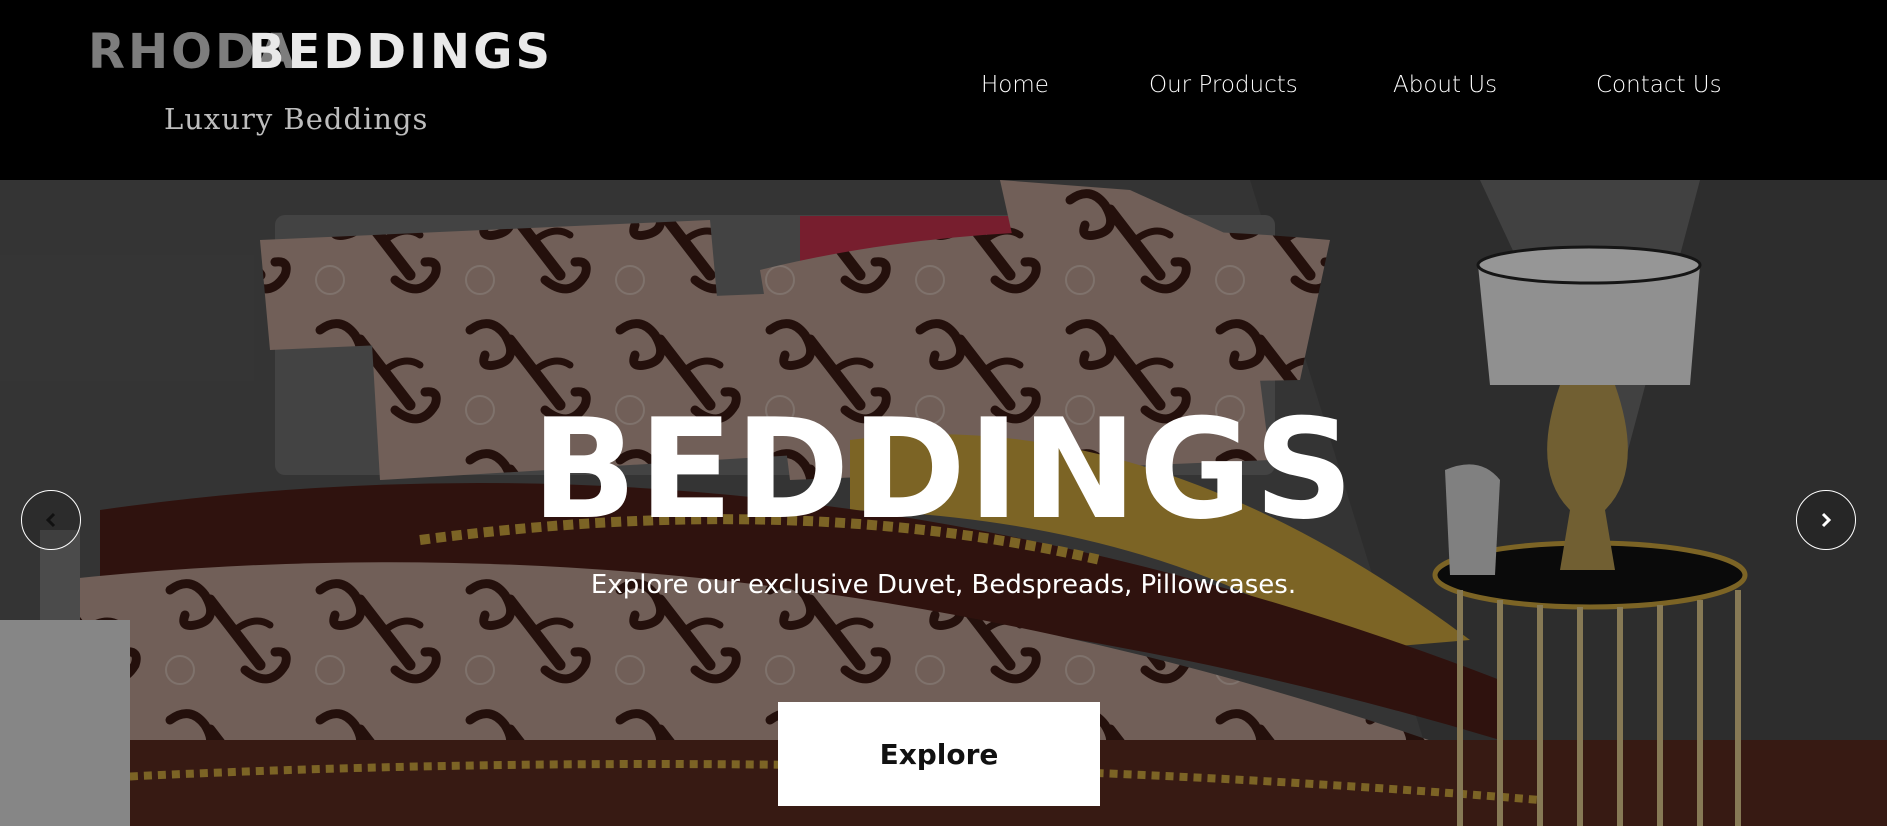 The image size is (1887, 826). I want to click on carousel-prev-button, so click(51, 520).